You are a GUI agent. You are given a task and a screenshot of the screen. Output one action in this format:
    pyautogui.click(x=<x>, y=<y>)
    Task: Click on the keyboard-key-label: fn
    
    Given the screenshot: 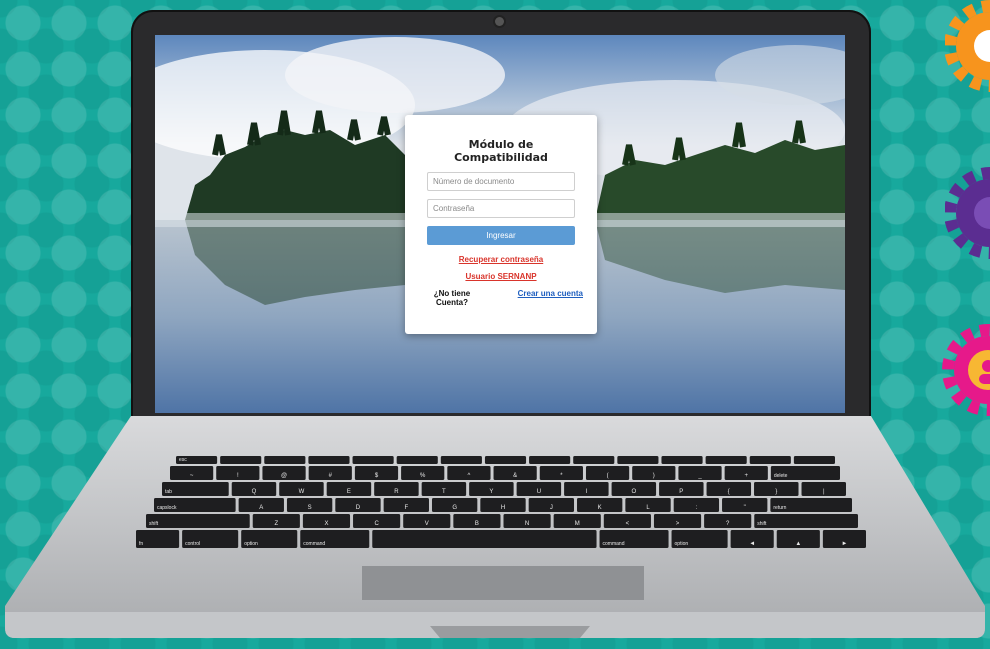 What is the action you would take?
    pyautogui.click(x=141, y=544)
    